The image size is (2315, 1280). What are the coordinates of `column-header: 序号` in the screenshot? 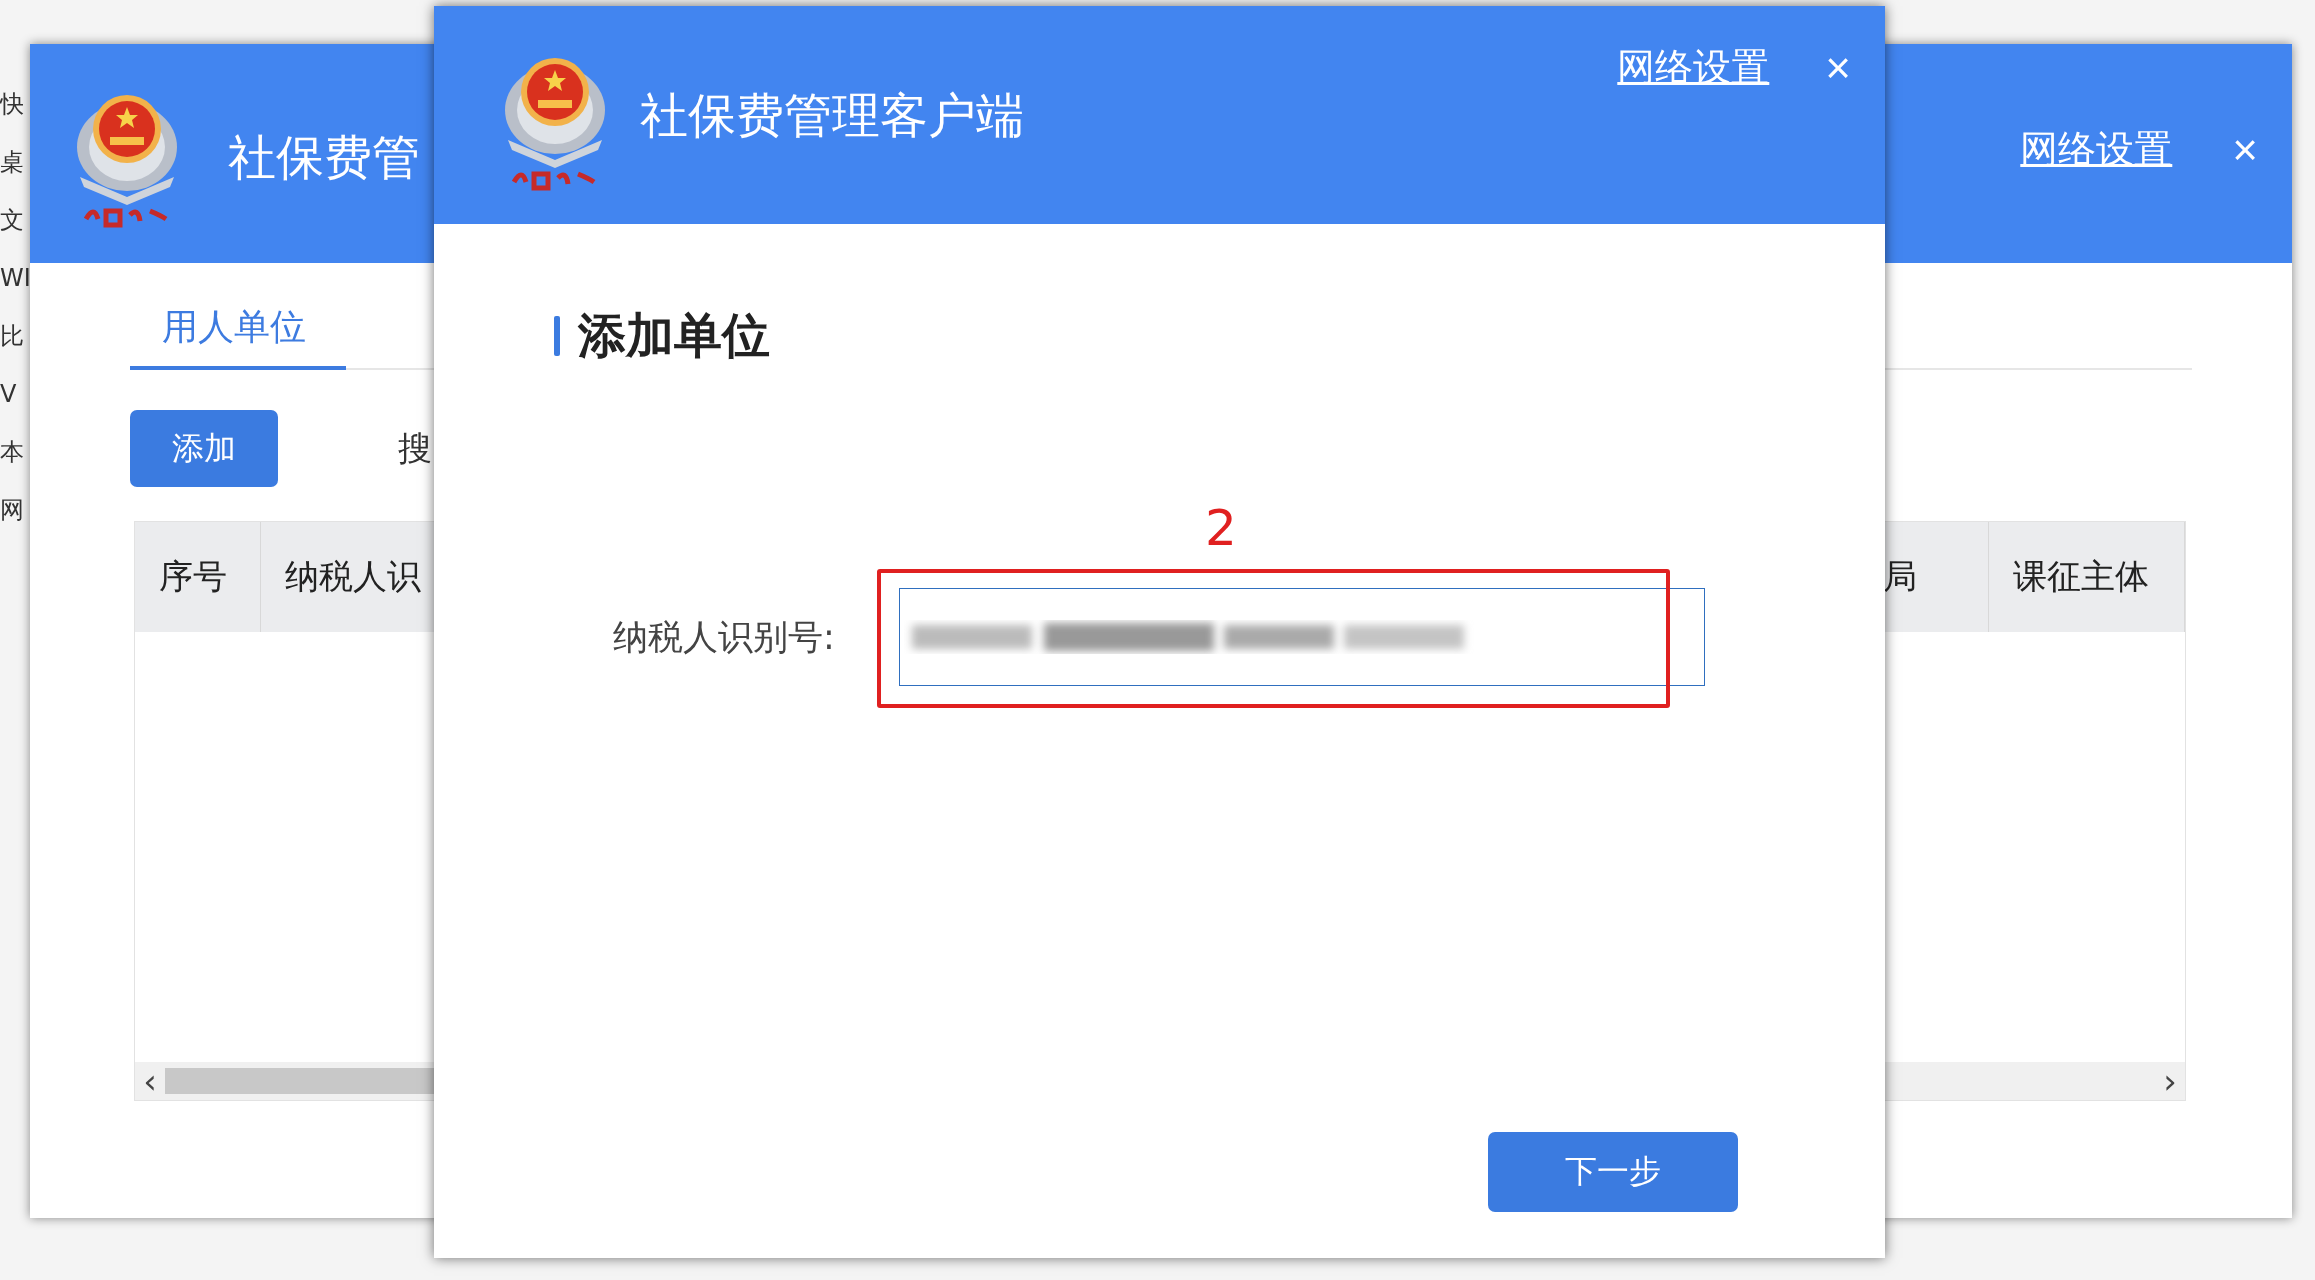 It's located at (198, 577).